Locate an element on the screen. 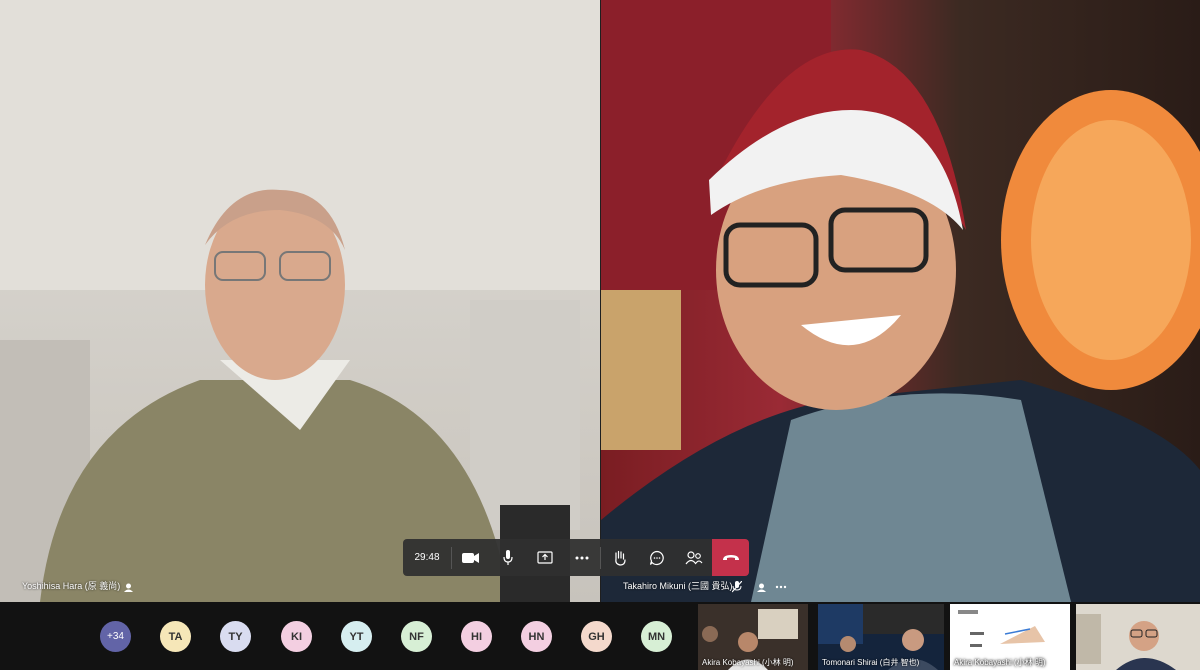  chat-icon is located at coordinates (656, 557).